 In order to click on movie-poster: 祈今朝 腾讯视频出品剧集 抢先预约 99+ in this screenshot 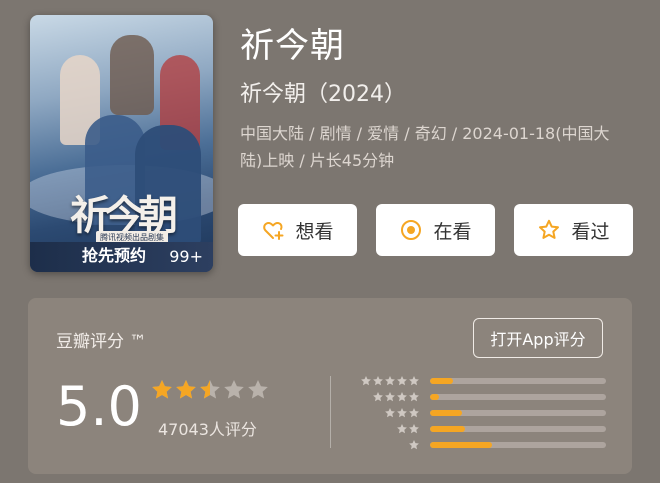, I will do `click(121, 143)`.